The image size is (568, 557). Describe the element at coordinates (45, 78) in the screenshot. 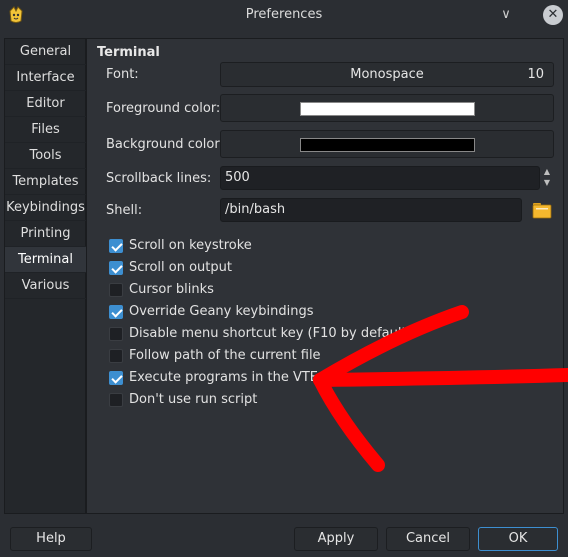

I see `tab-interface: Interface` at that location.